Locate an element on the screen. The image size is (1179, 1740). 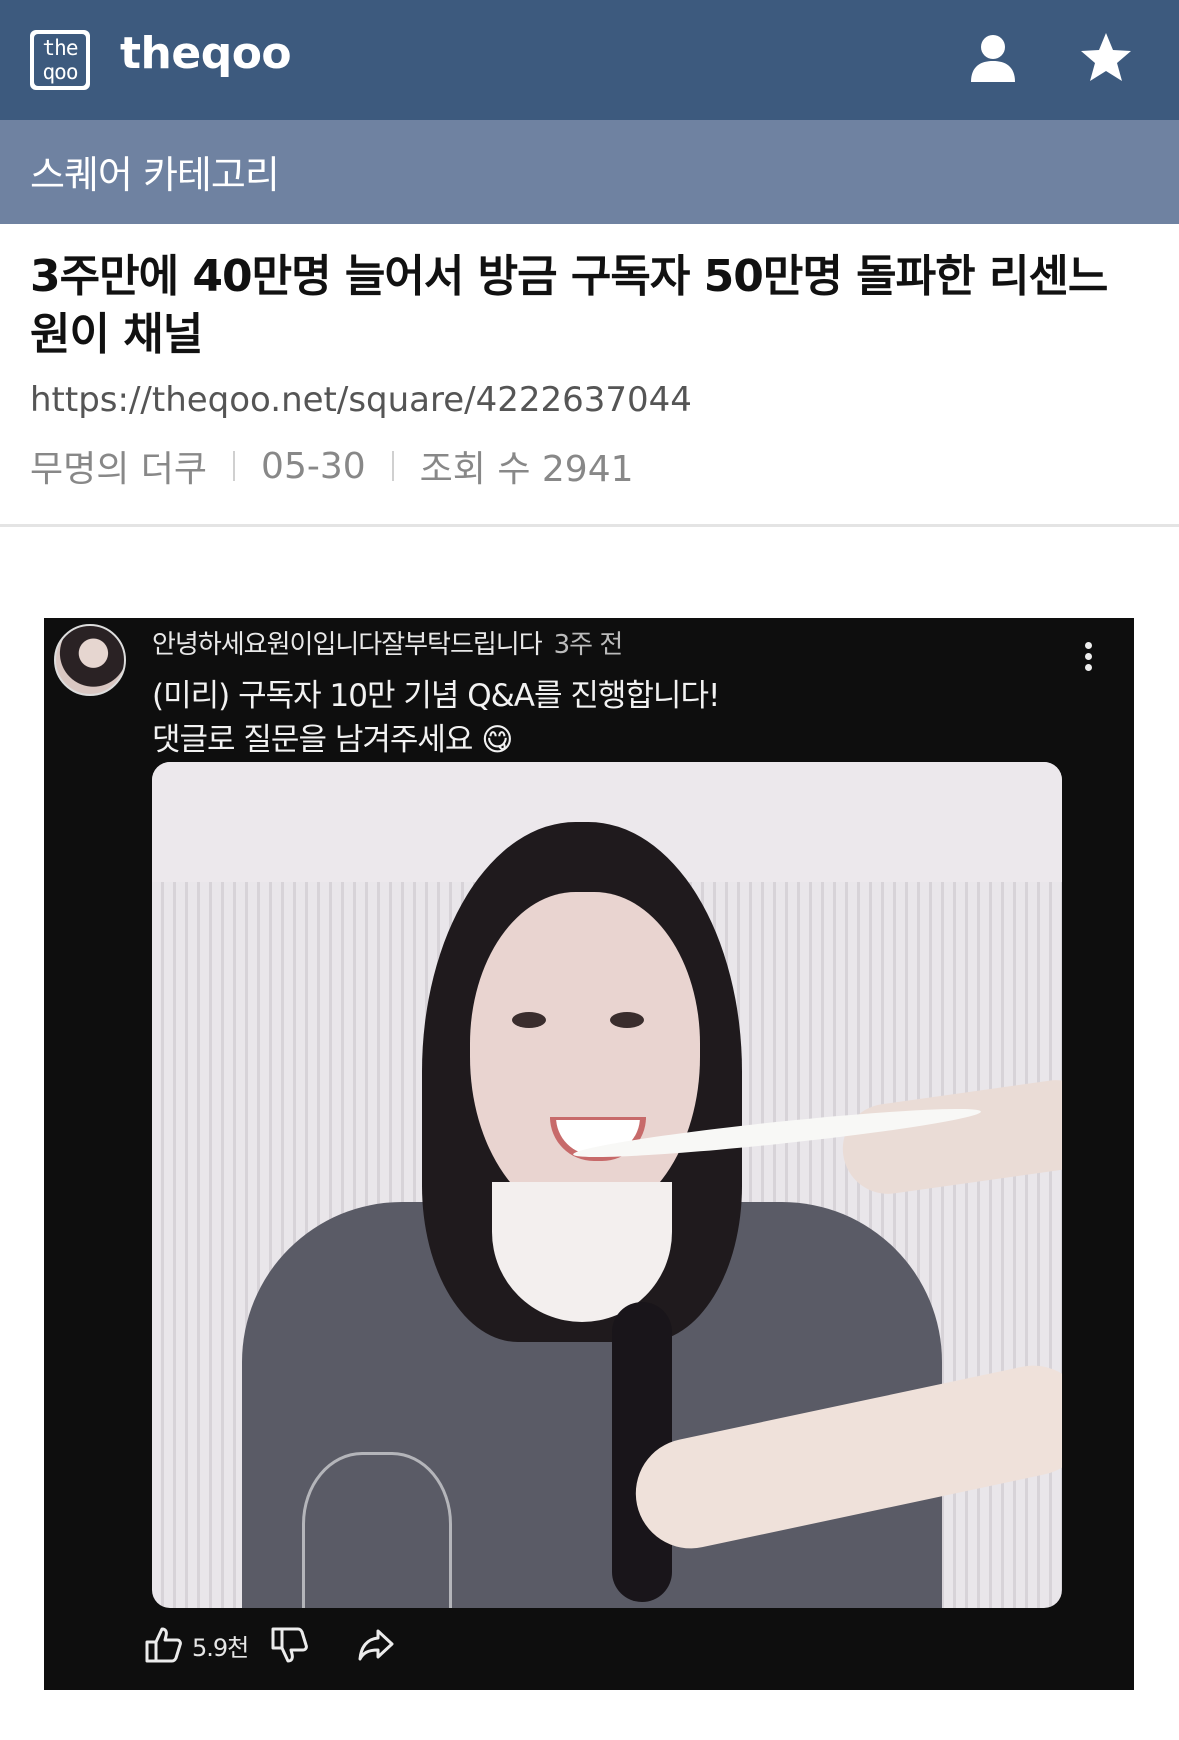
avatar is located at coordinates (90, 660).